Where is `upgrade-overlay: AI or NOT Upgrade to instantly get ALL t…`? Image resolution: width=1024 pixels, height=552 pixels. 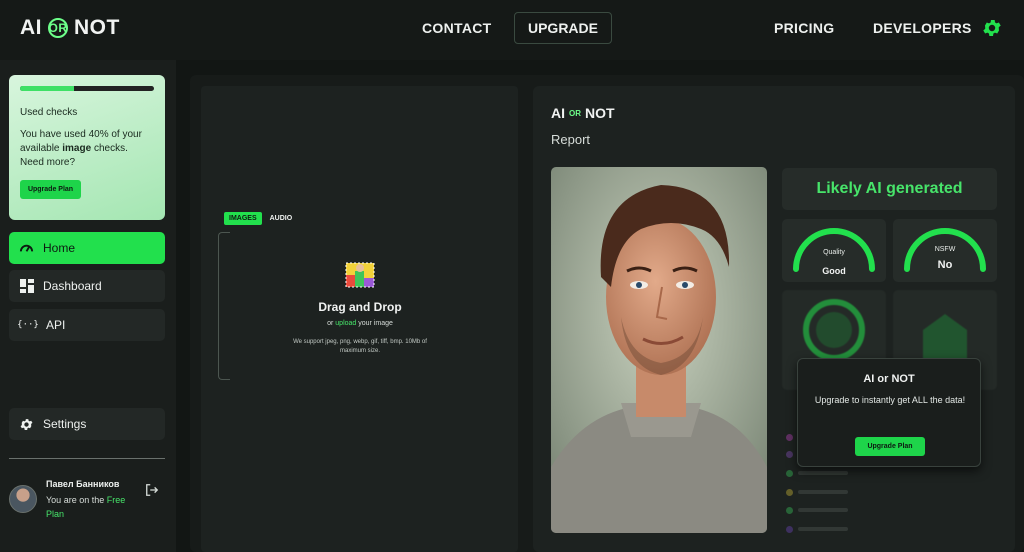 upgrade-overlay: AI or NOT Upgrade to instantly get ALL t… is located at coordinates (889, 412).